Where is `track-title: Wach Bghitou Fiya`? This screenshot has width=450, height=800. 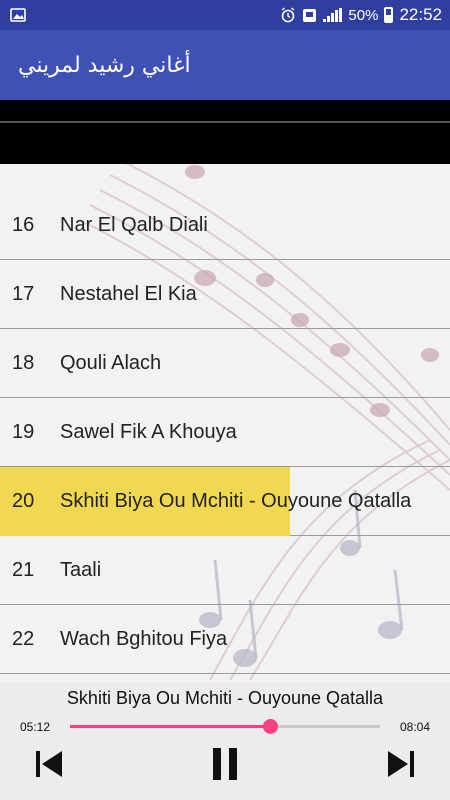
track-title: Wach Bghitou Fiya is located at coordinates (144, 638).